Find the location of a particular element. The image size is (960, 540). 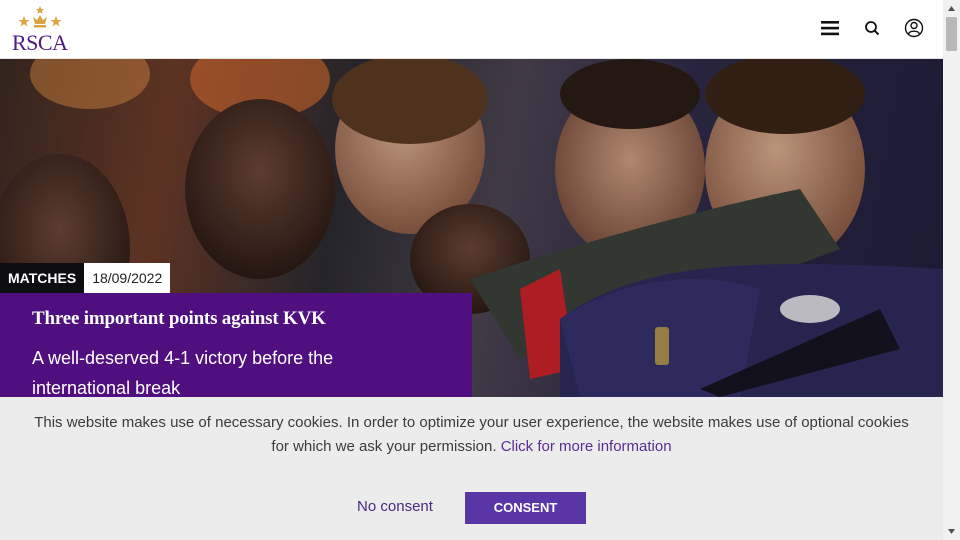

consent-button: CONSENT is located at coordinates (525, 508).